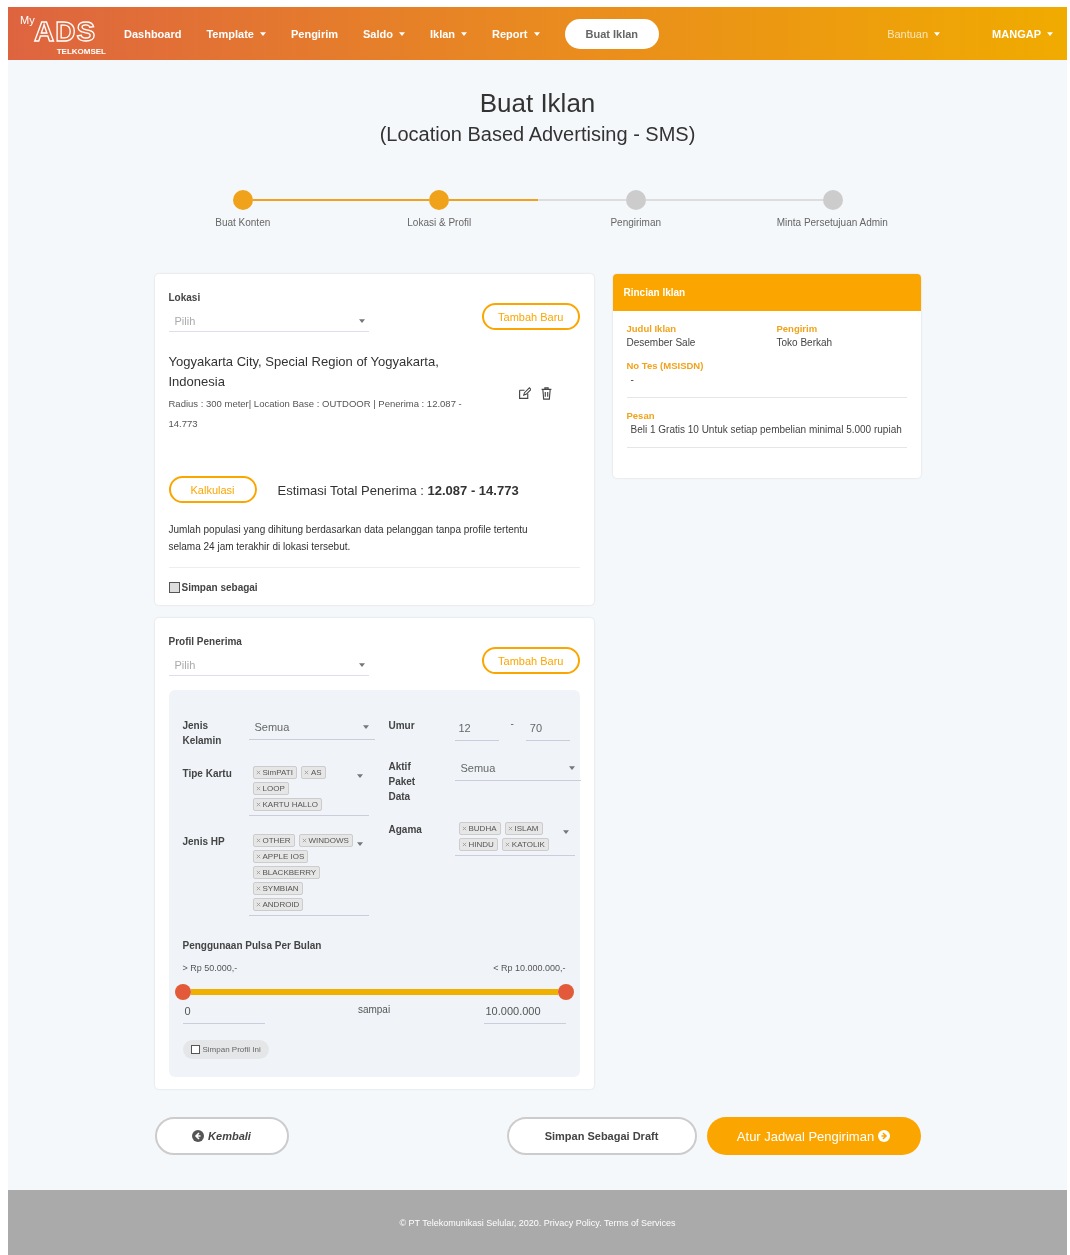 Image resolution: width=1070 pixels, height=1255 pixels. What do you see at coordinates (243, 222) in the screenshot?
I see `step-label: Buat Konten` at bounding box center [243, 222].